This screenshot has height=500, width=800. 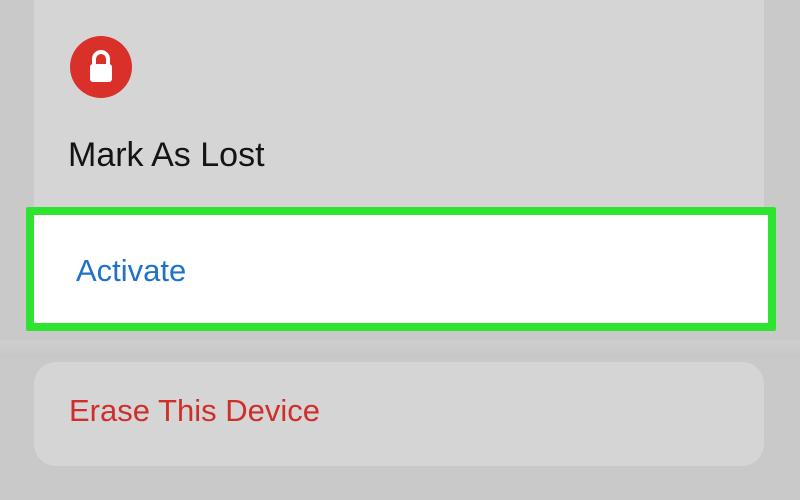 I want to click on lock-badge, so click(x=101, y=67).